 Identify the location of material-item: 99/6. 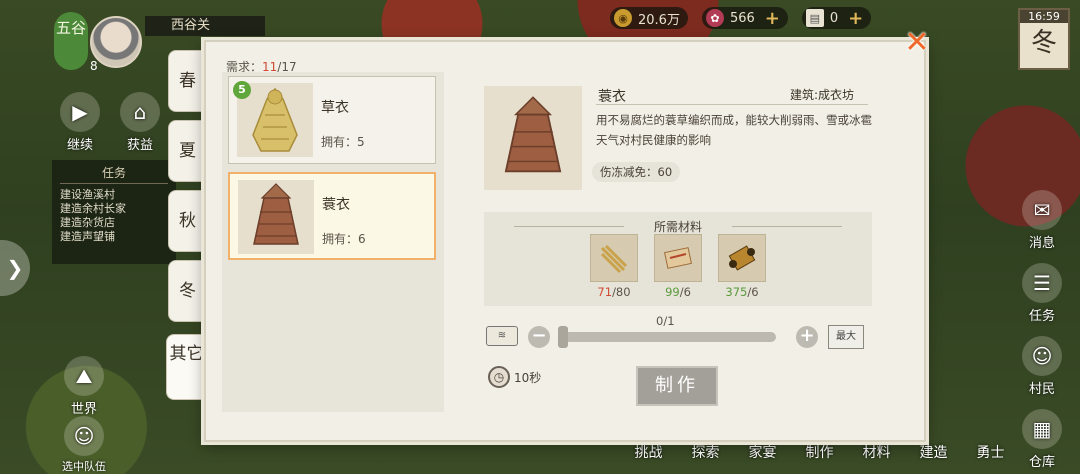
(678, 266).